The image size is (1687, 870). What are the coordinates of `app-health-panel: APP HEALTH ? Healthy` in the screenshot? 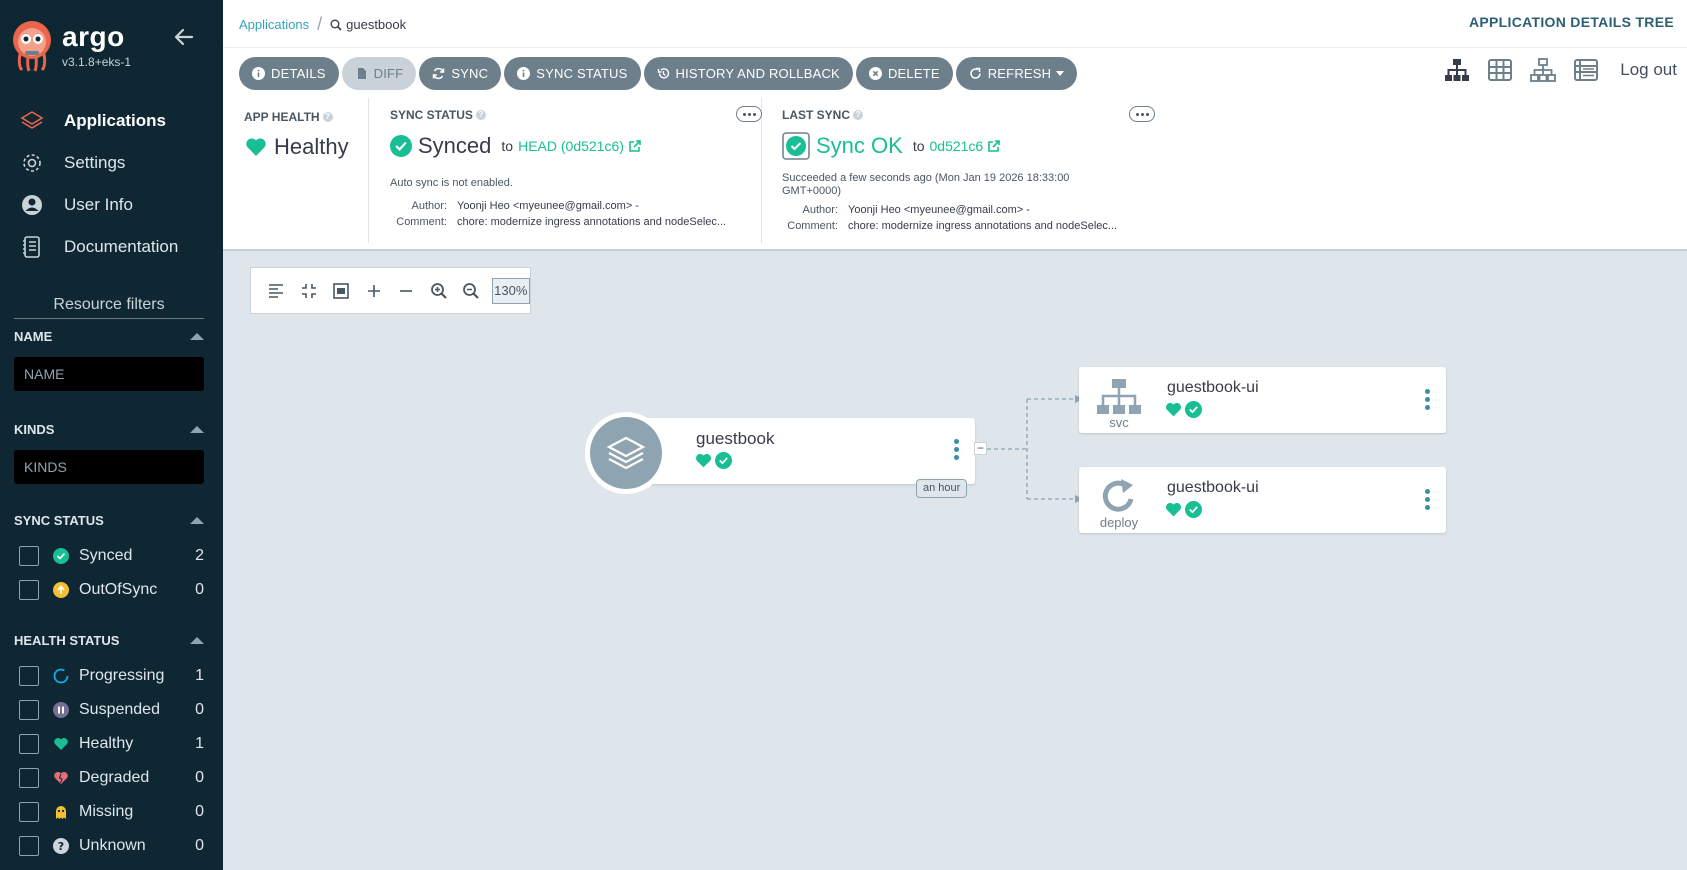 It's located at (296, 170).